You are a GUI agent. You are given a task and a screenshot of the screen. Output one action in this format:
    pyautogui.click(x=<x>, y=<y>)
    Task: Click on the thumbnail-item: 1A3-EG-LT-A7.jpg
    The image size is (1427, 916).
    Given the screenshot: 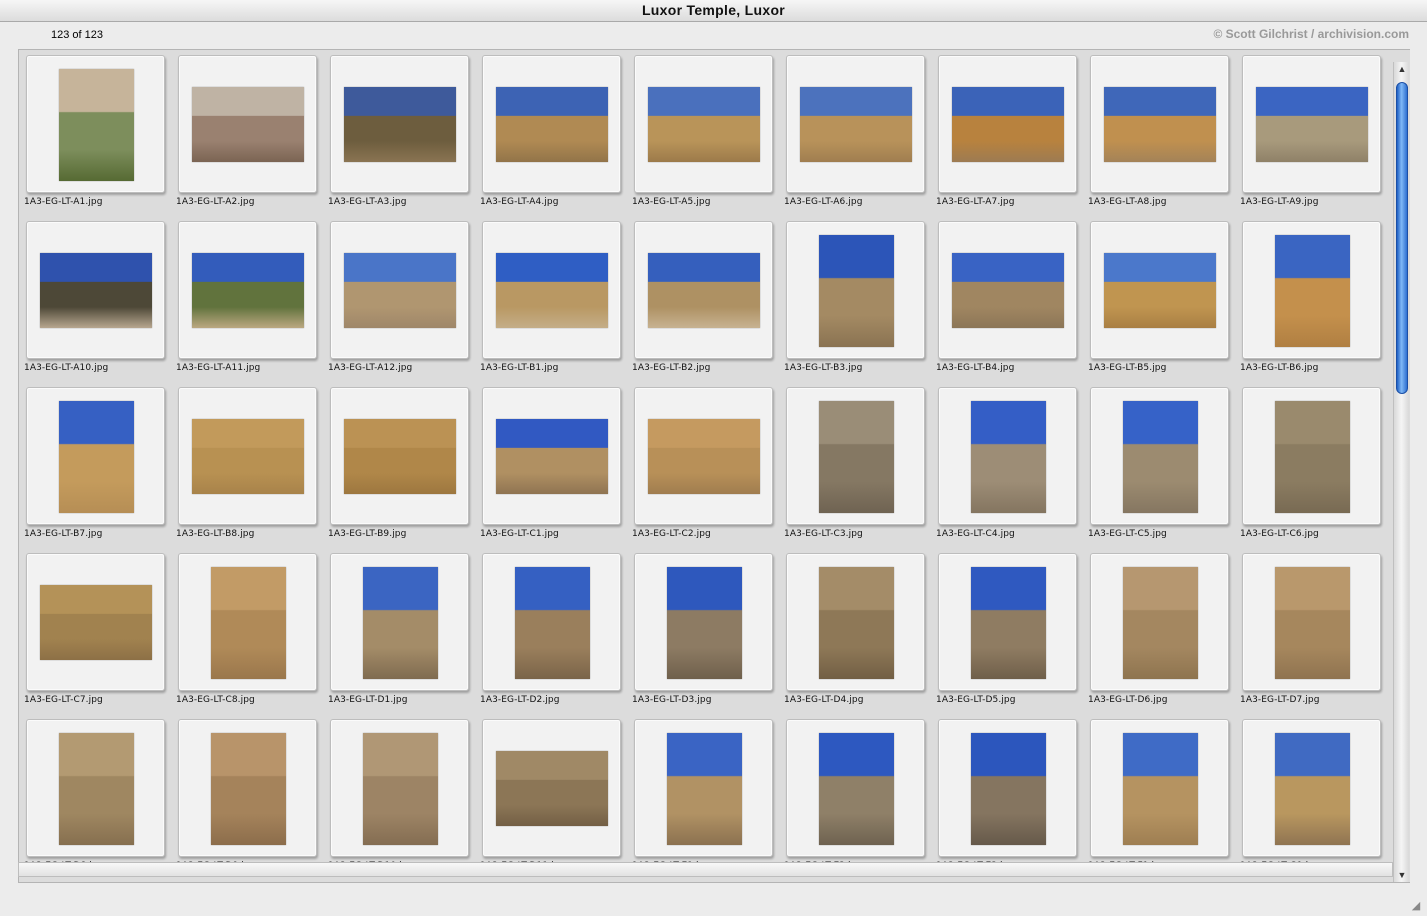 What is the action you would take?
    pyautogui.click(x=1010, y=138)
    